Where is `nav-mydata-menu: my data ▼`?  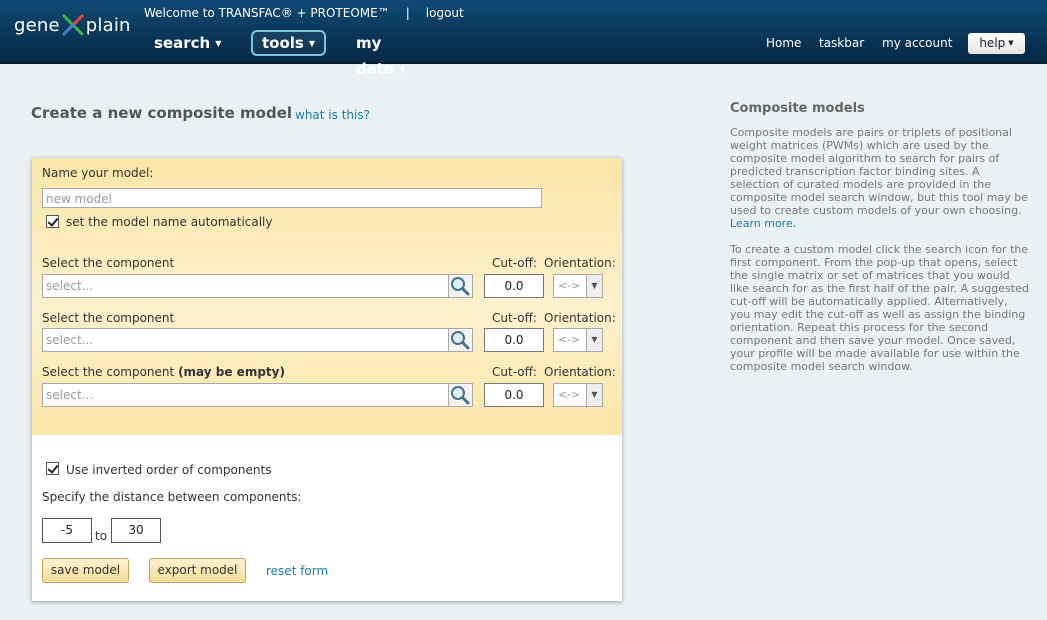 nav-mydata-menu: my data ▼ is located at coordinates (380, 54).